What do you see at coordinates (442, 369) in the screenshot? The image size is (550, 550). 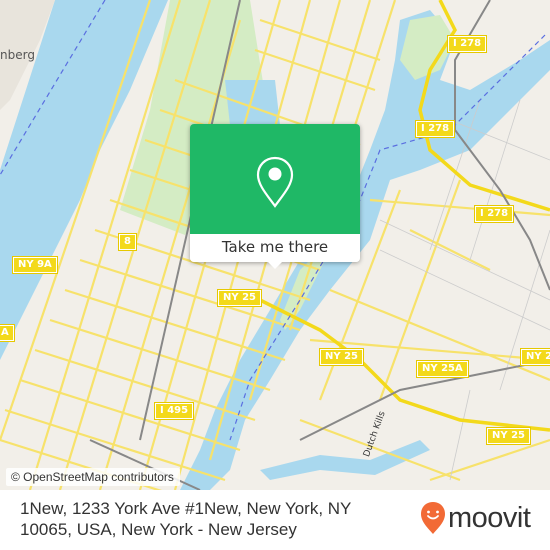 I see `route-shield-ny25a: NY 25A` at bounding box center [442, 369].